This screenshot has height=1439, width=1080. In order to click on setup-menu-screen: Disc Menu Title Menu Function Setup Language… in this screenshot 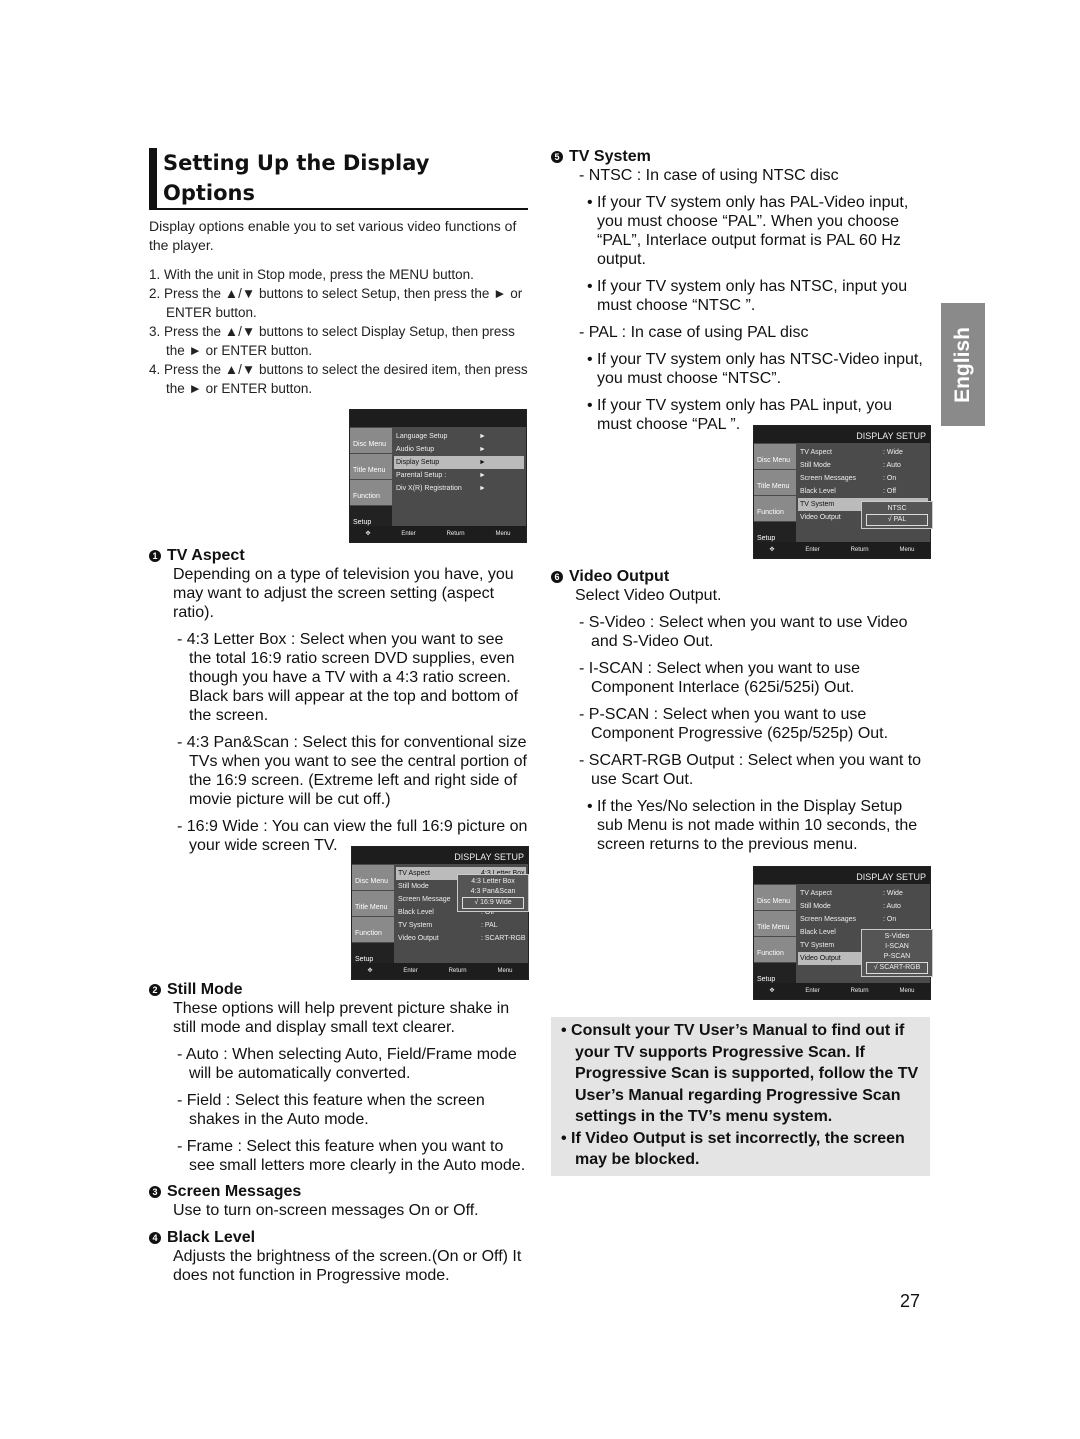, I will do `click(438, 476)`.